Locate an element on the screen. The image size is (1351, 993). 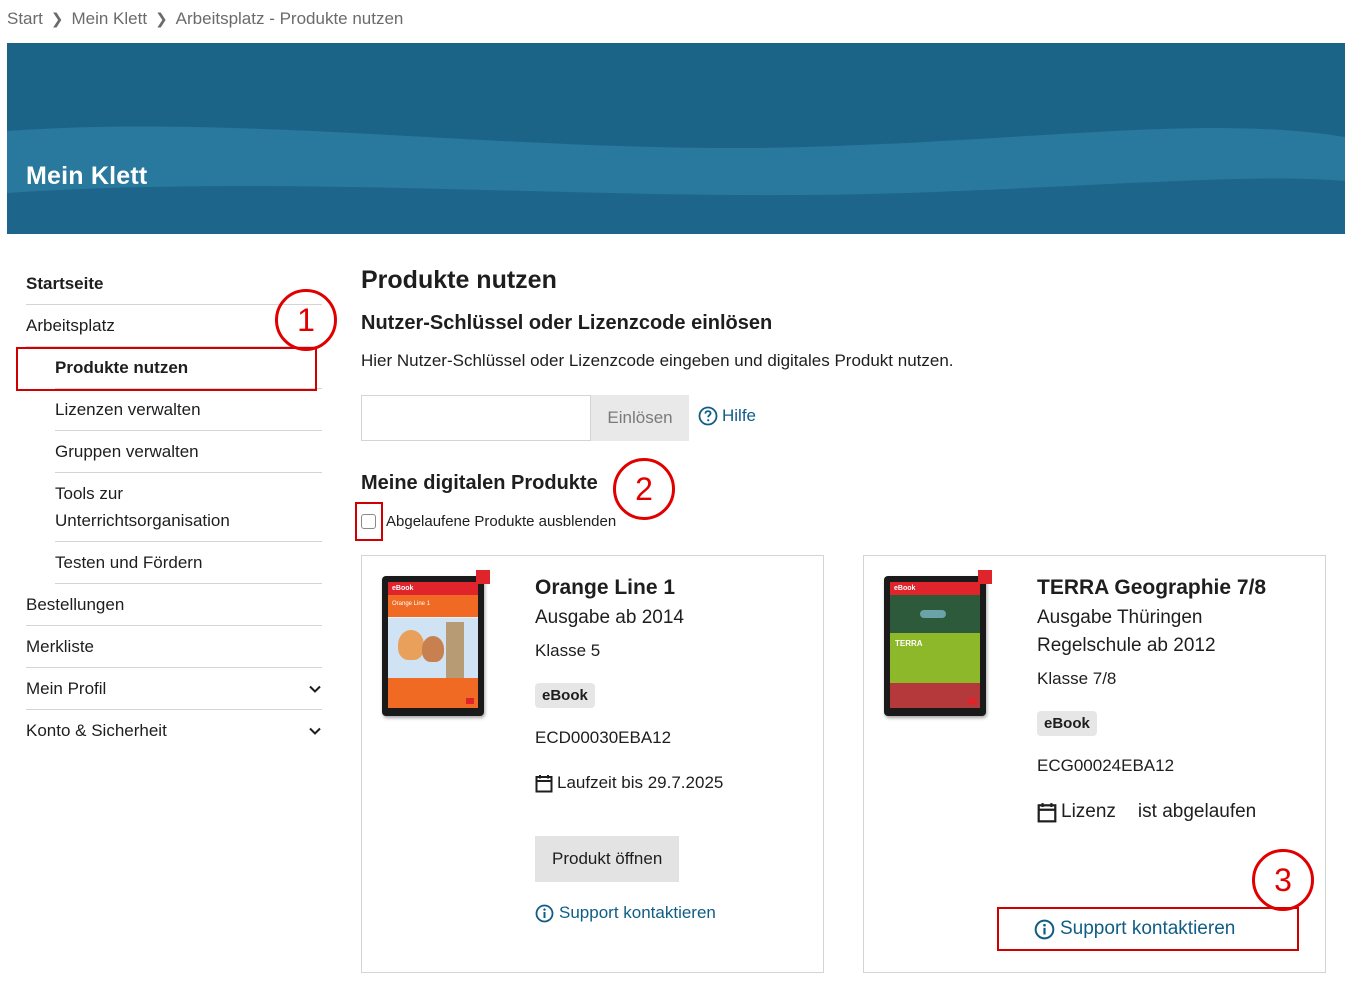
sidebar-item-label-line2: Unterrichtsorganisation is located at coordinates (142, 520).